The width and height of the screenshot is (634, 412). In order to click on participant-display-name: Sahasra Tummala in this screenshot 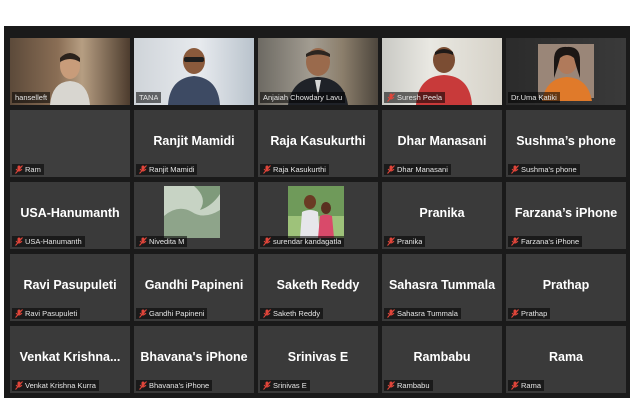, I will do `click(442, 285)`.